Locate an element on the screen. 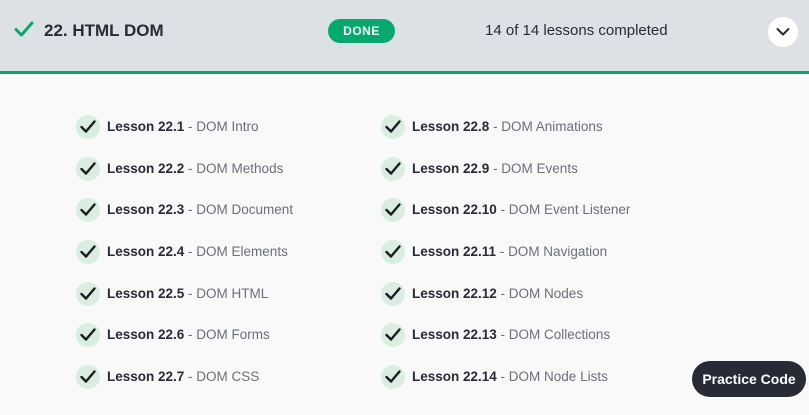  lesson-name: DOM Forms is located at coordinates (233, 335).